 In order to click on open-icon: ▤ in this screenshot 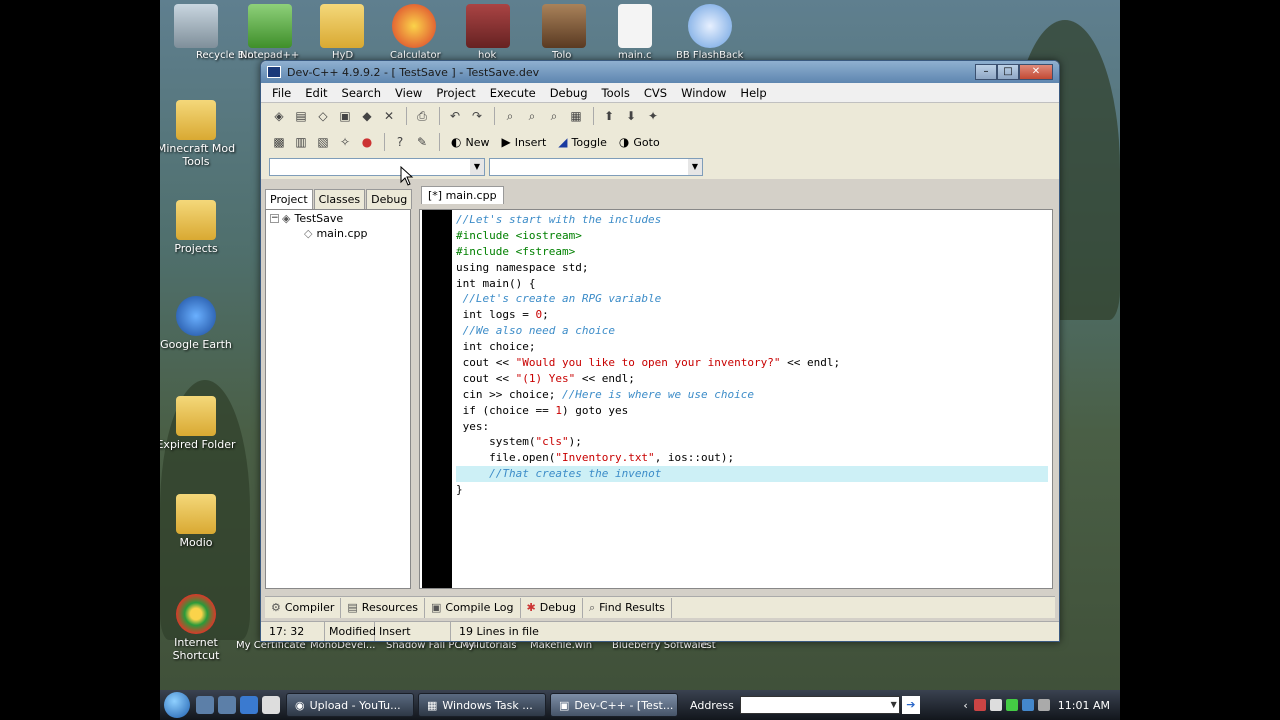, I will do `click(301, 116)`.